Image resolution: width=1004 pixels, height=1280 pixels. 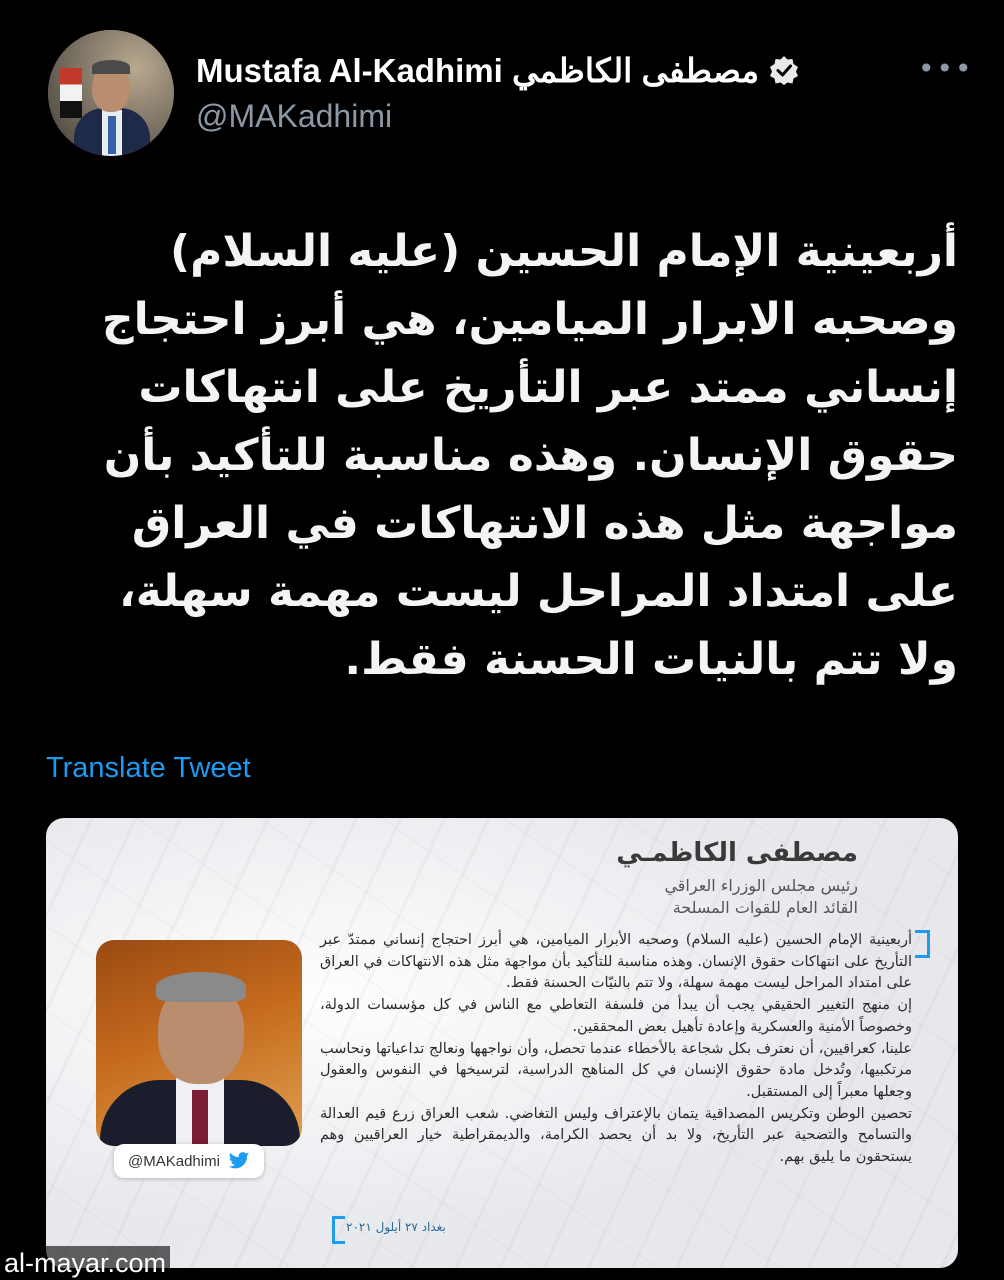 What do you see at coordinates (396, 1227) in the screenshot?
I see `card-date: بغداد ٢٧ أيلول ٢٠٢١` at bounding box center [396, 1227].